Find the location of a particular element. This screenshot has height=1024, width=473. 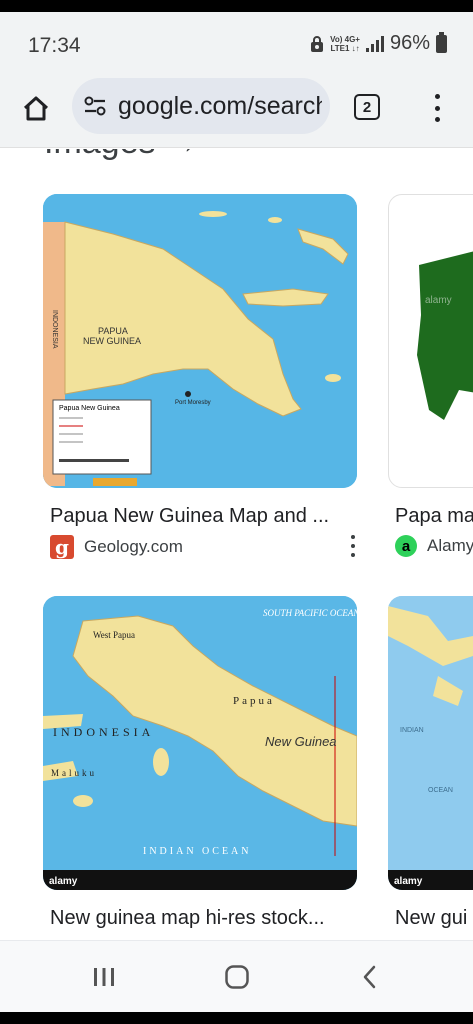

back-icon is located at coordinates (369, 977).